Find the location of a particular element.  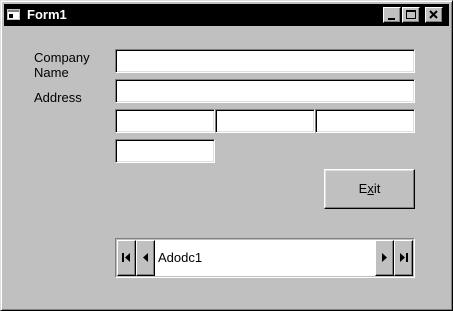

form-icon is located at coordinates (14, 14).